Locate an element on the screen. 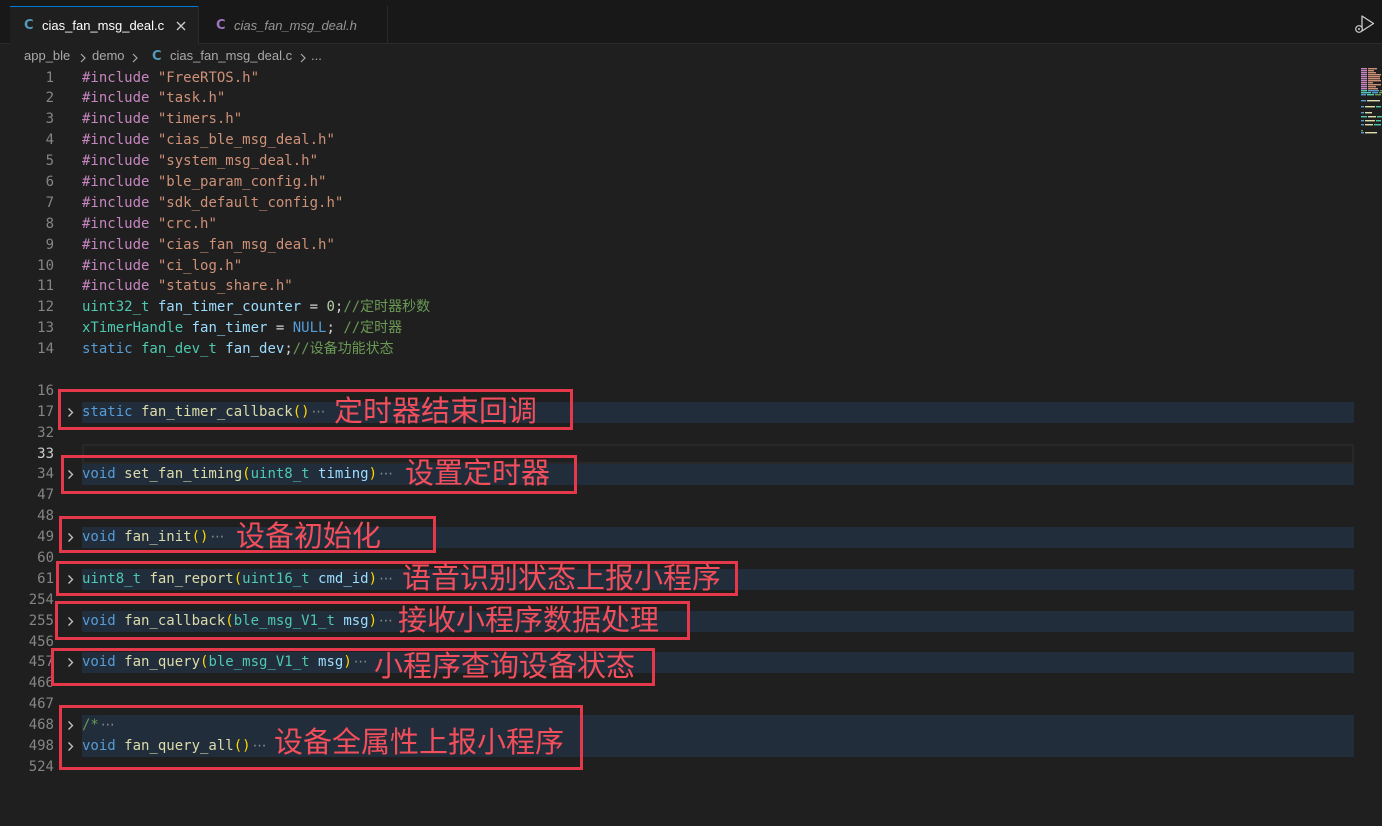  code-line: 4 #include "cias_ble_msg_deal.h" is located at coordinates (691, 140).